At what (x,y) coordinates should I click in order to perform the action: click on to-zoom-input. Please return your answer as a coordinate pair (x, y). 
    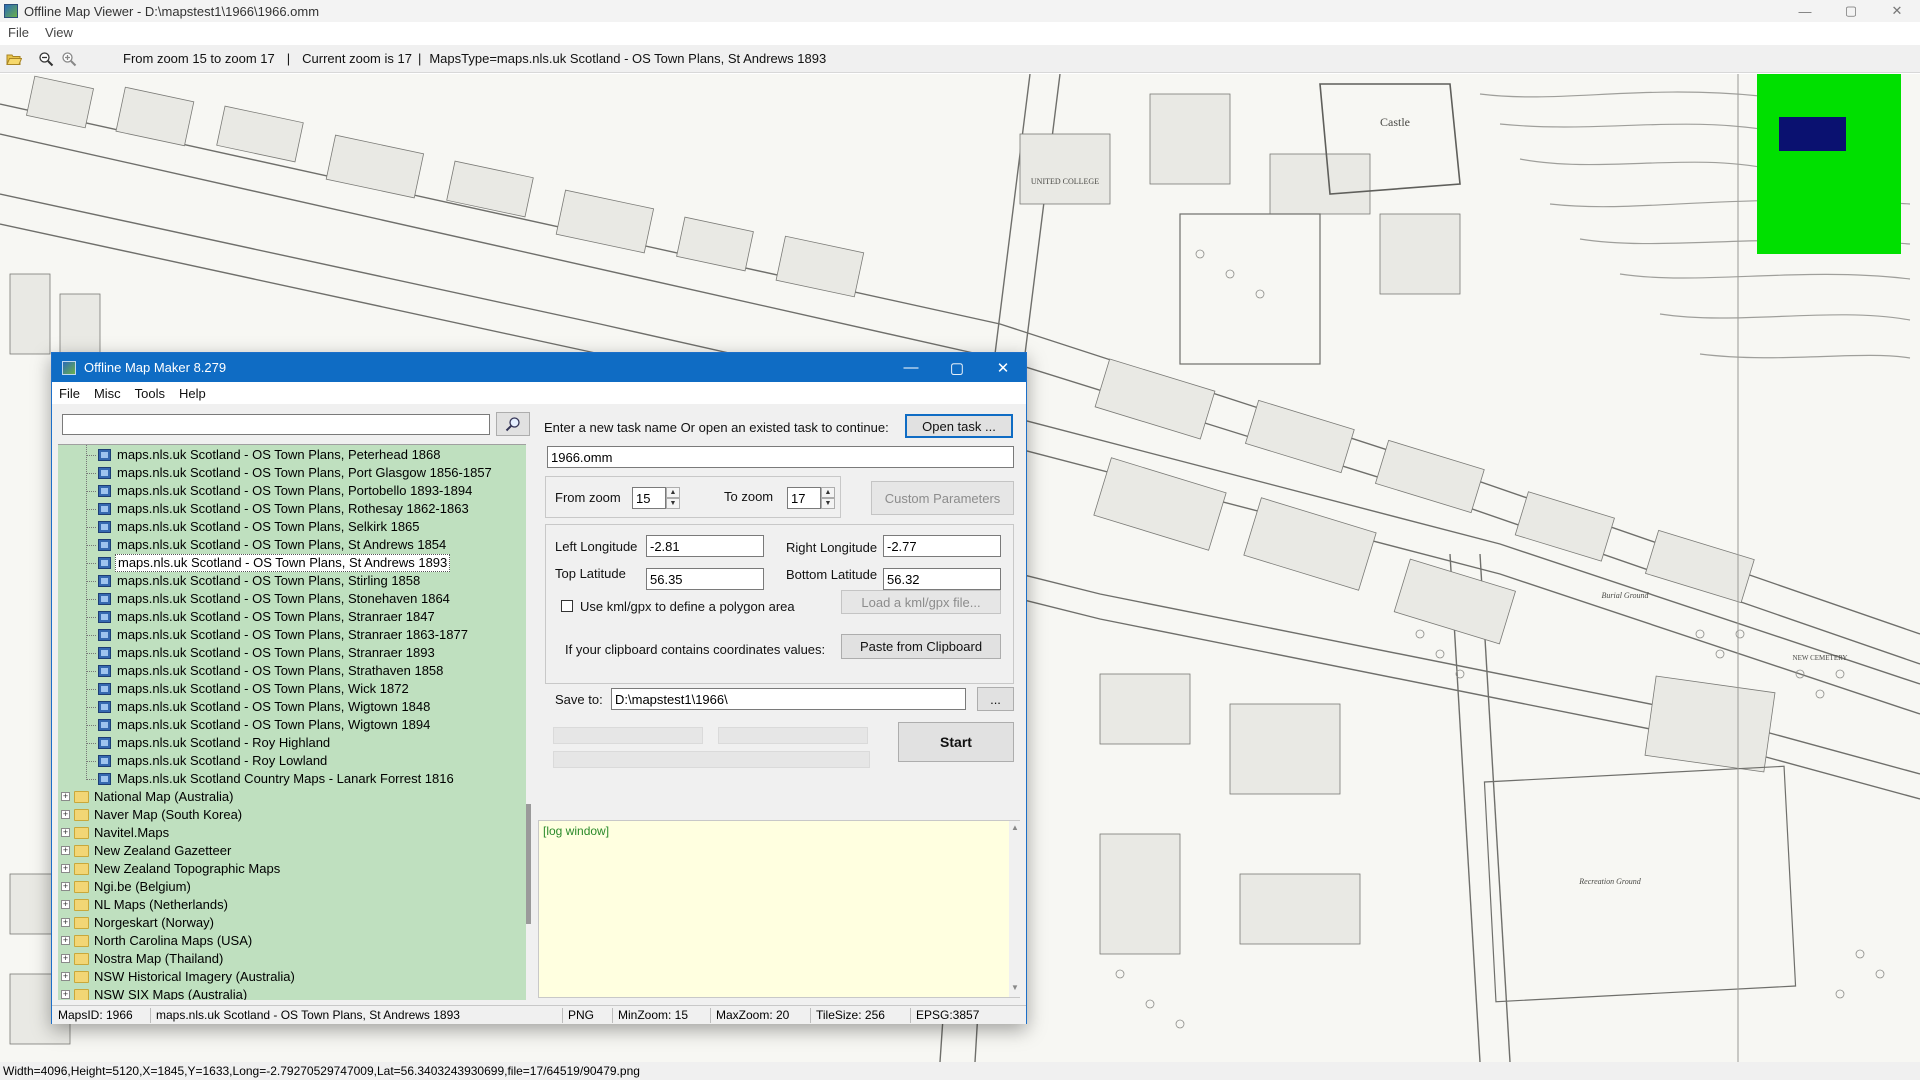
    Looking at the image, I should click on (804, 498).